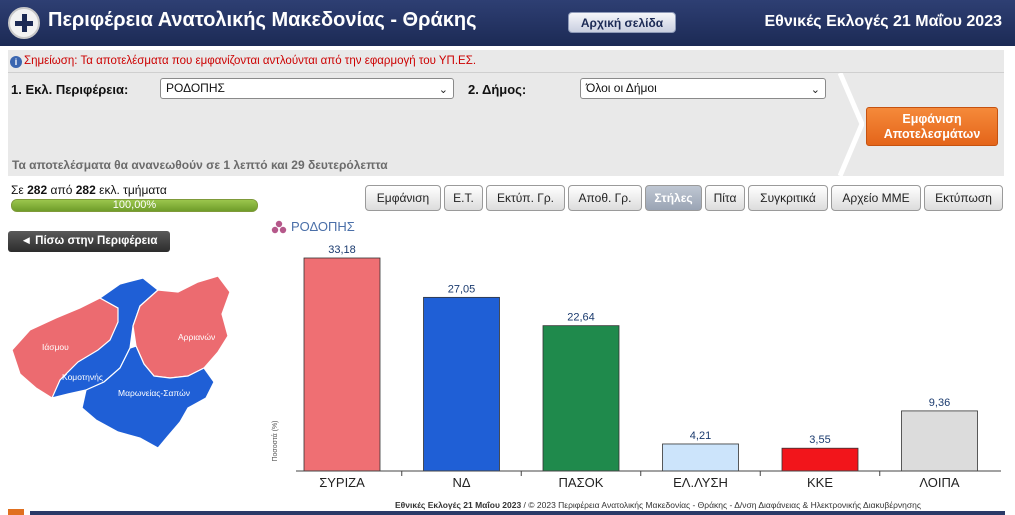  I want to click on region-select: ΡΟΔΟΠΗΣ ⌄, so click(307, 88).